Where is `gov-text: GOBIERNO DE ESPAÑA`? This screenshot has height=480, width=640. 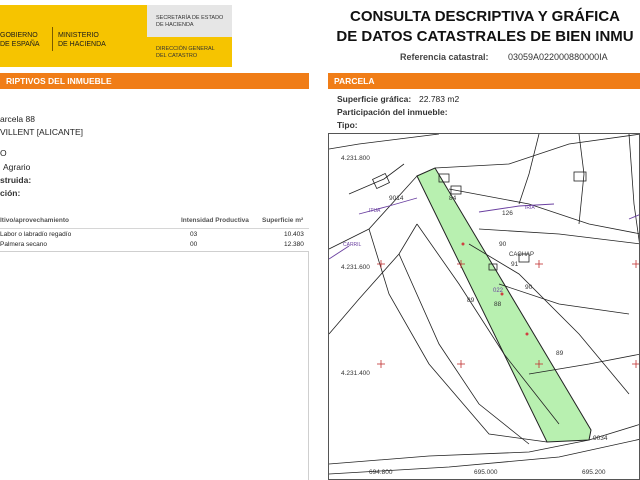 gov-text: GOBIERNO DE ESPAÑA is located at coordinates (20, 40).